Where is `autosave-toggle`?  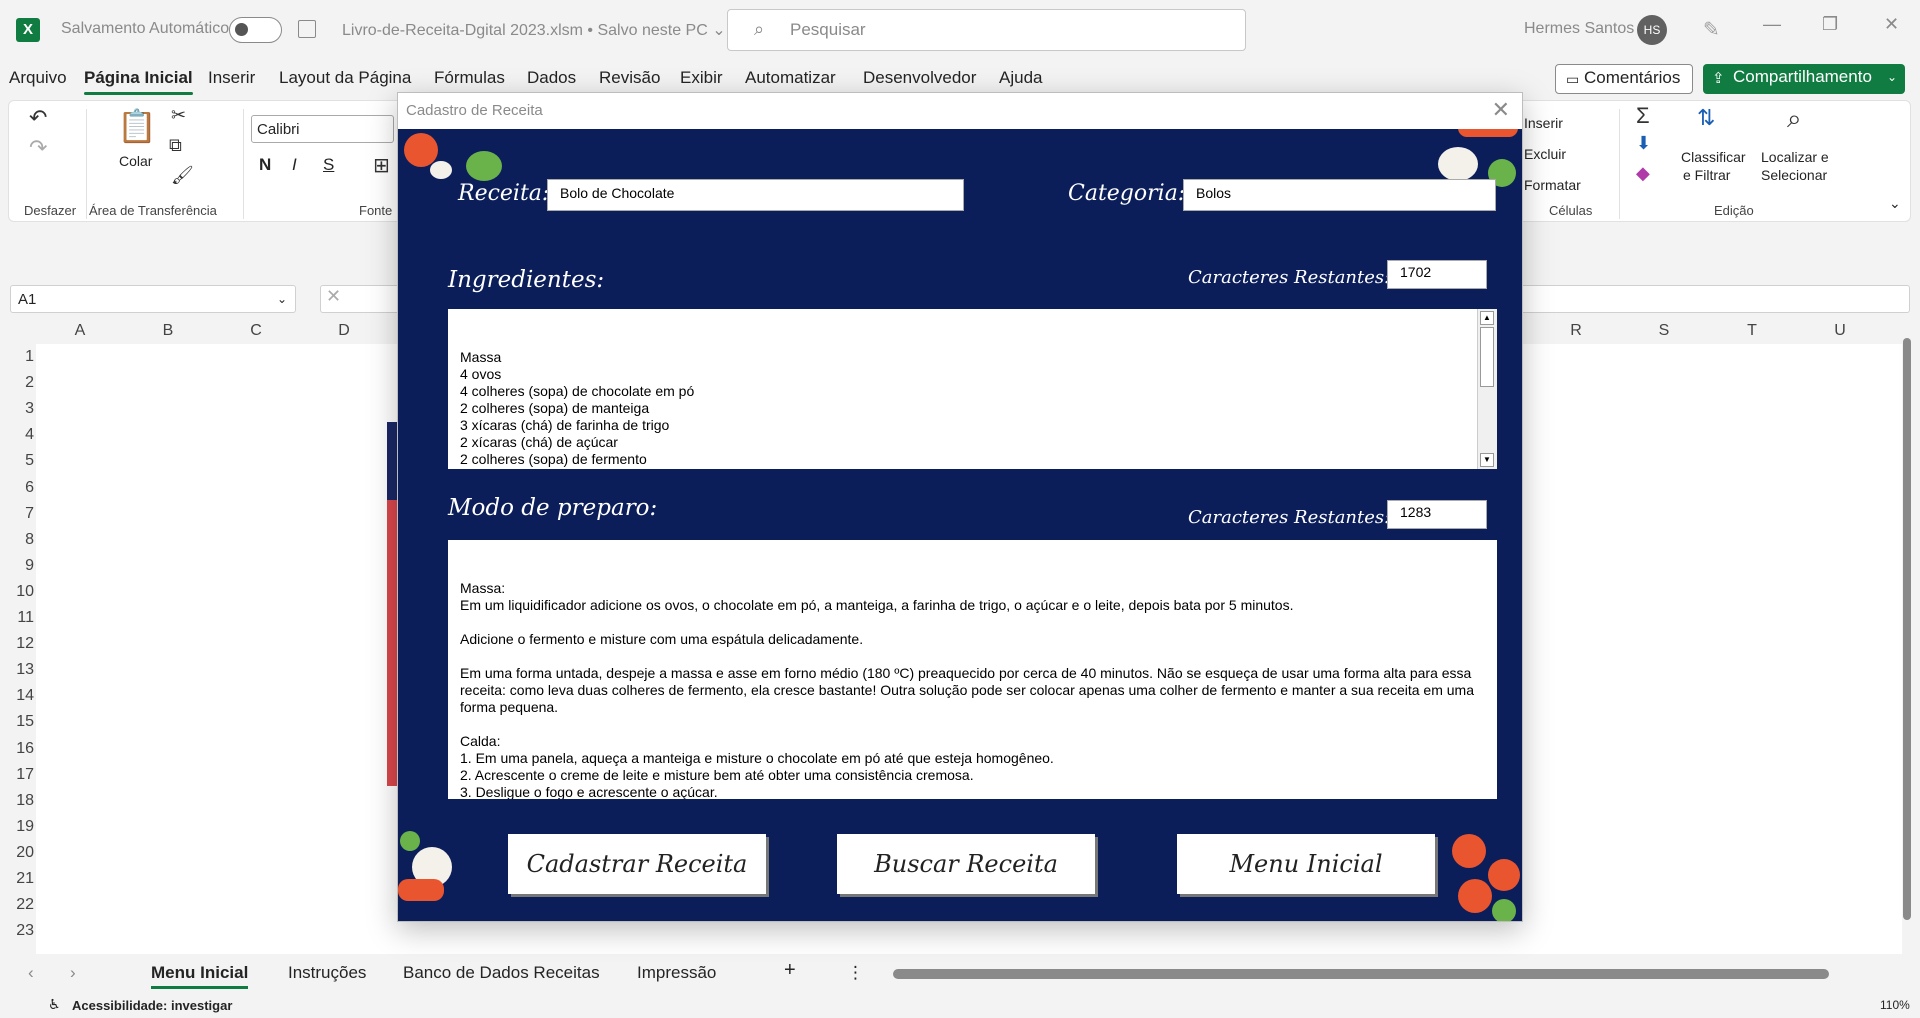 autosave-toggle is located at coordinates (255, 30).